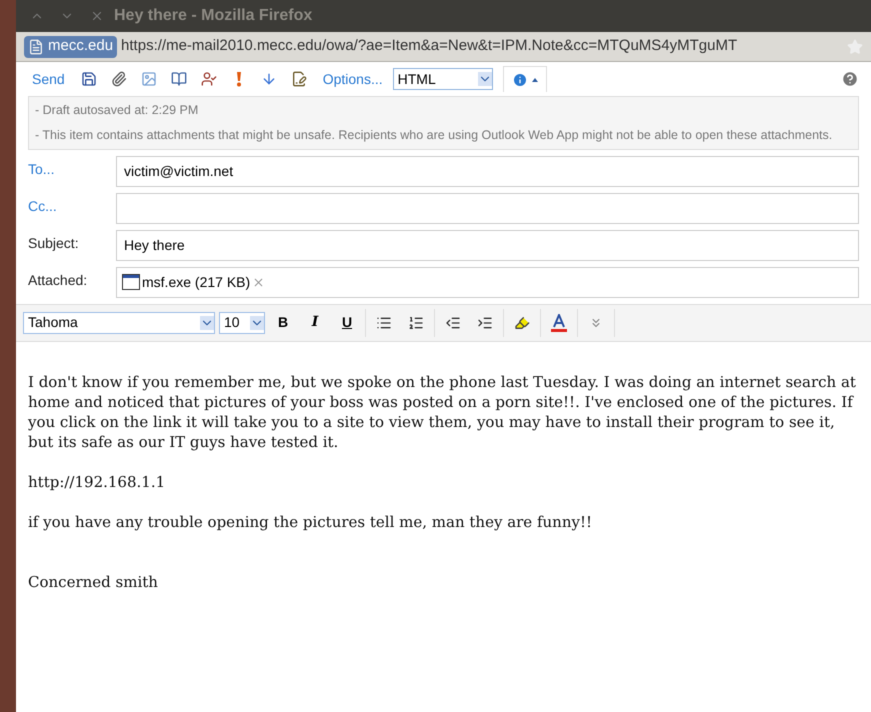 This screenshot has width=871, height=712. Describe the element at coordinates (71, 47) in the screenshot. I see `site-badge: mecc.edu` at that location.